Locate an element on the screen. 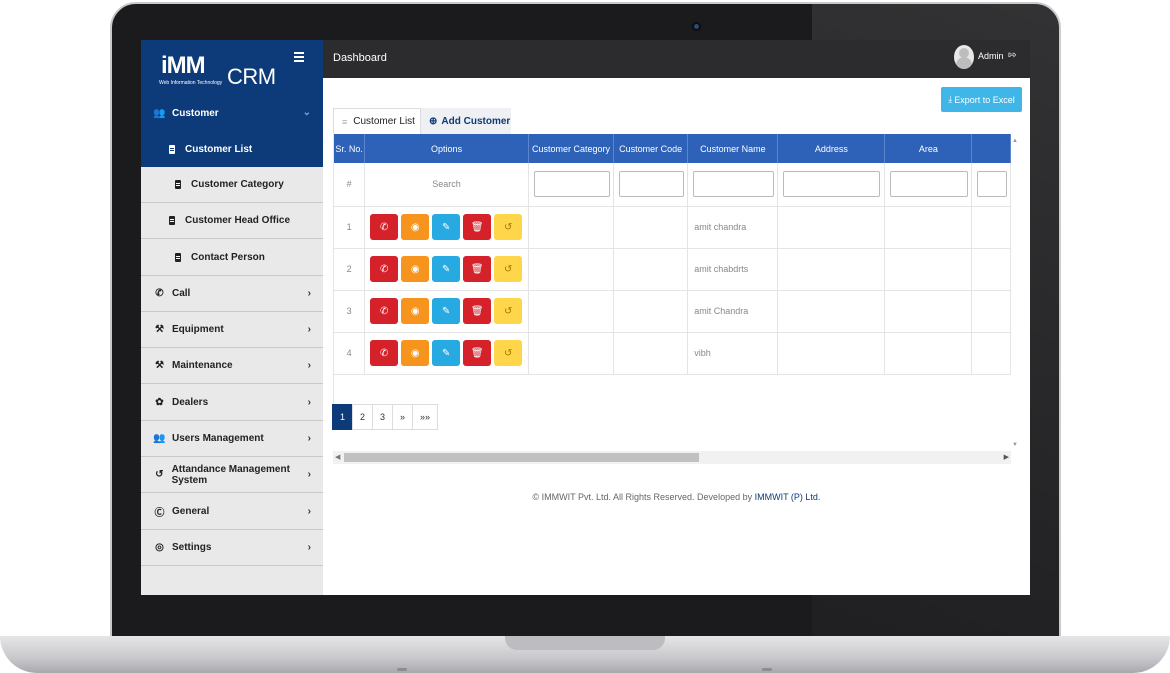 This screenshot has width=1170, height=673. column-header: Area is located at coordinates (928, 148).